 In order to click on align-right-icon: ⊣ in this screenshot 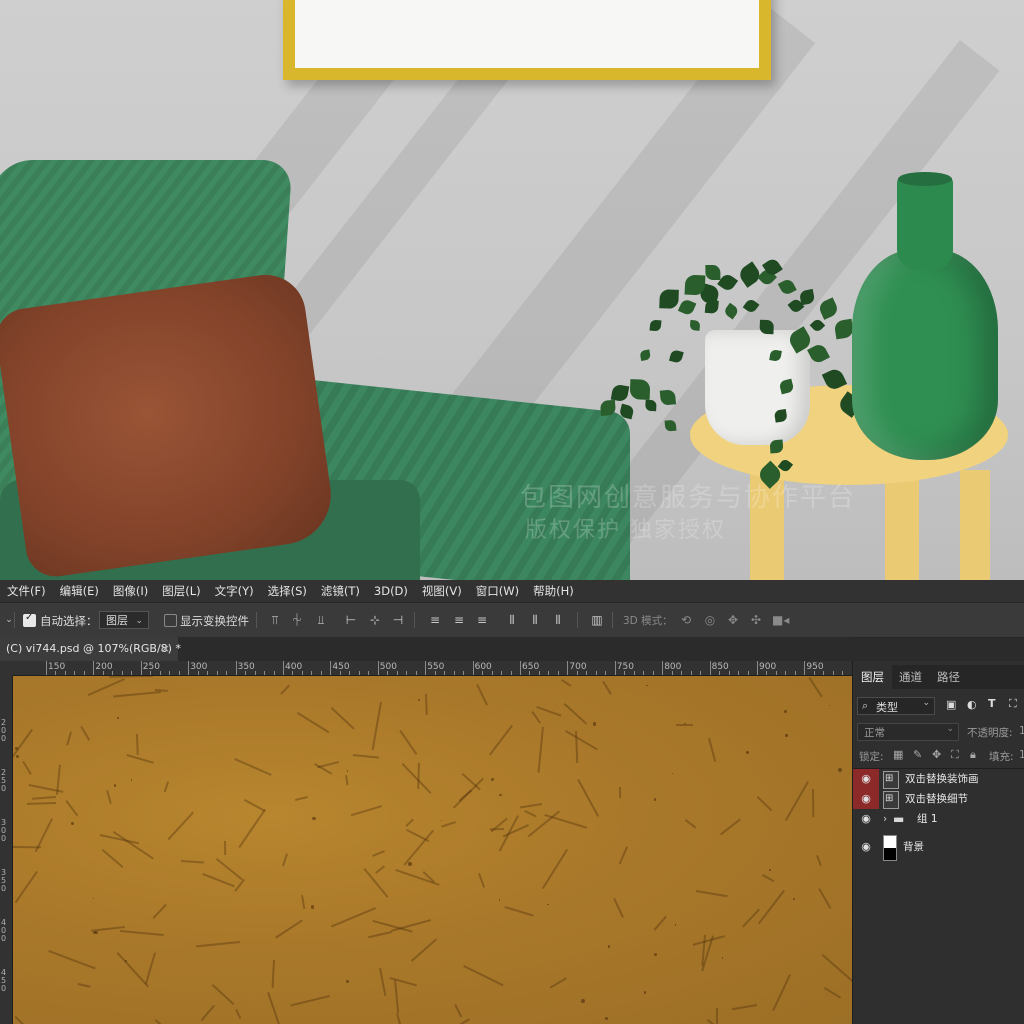, I will do `click(398, 620)`.